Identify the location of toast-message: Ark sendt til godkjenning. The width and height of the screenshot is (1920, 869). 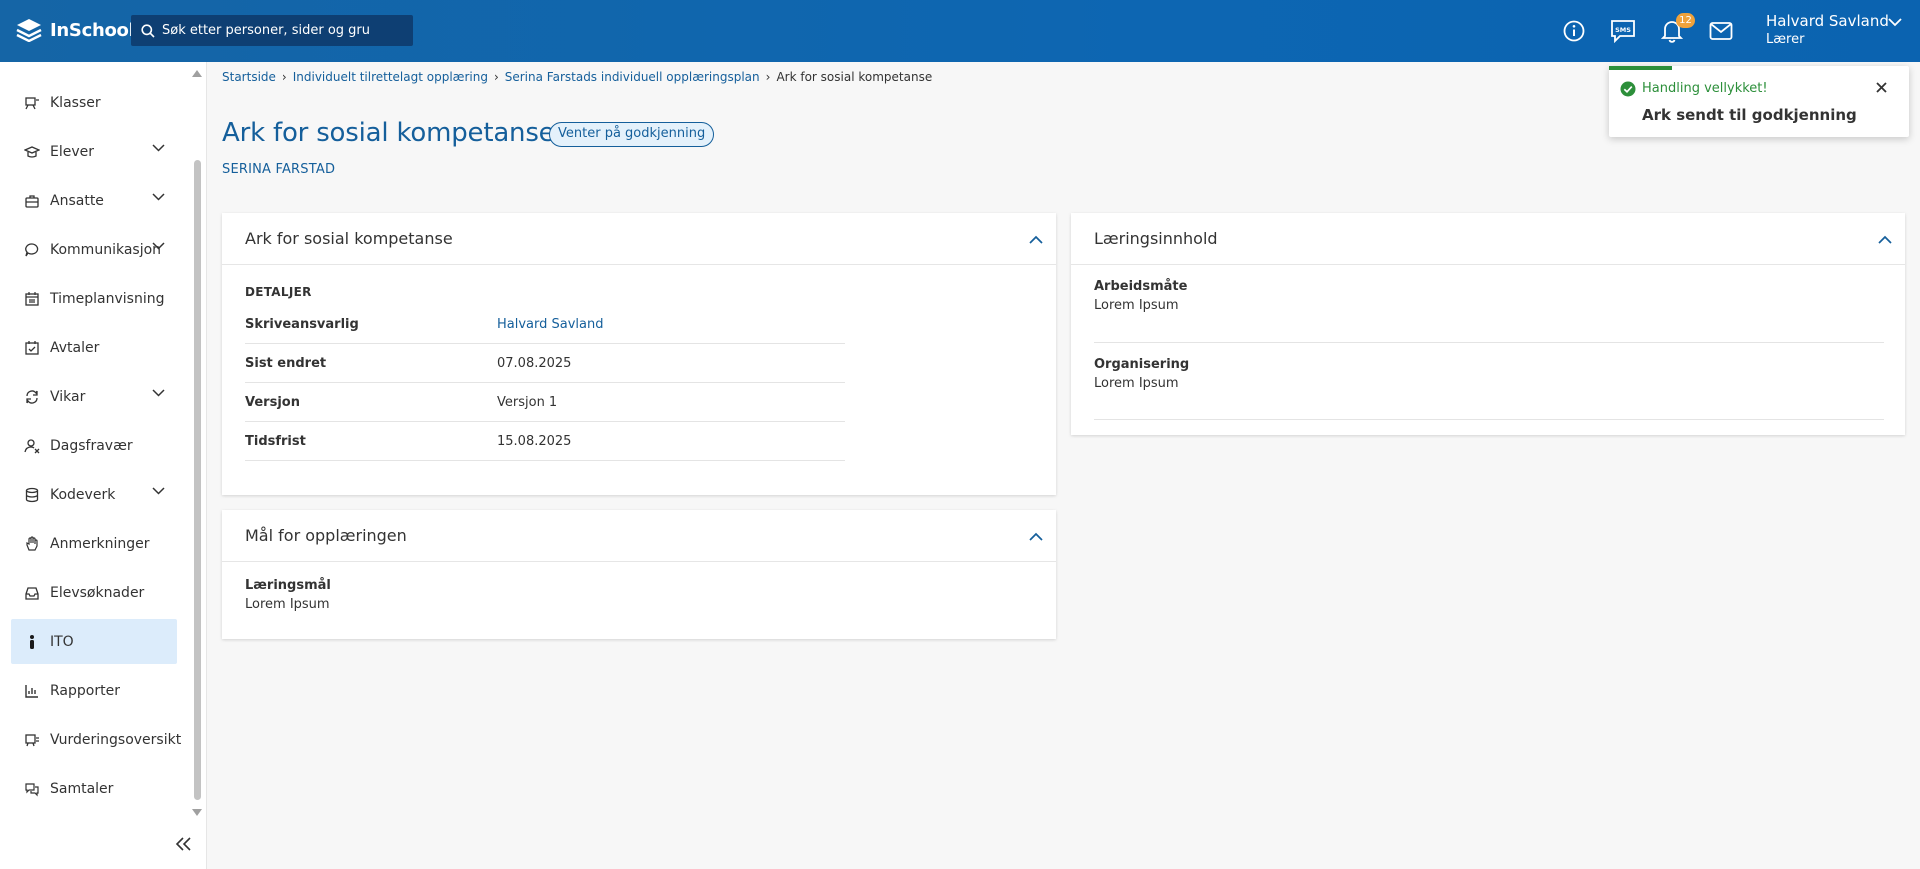
(1749, 115).